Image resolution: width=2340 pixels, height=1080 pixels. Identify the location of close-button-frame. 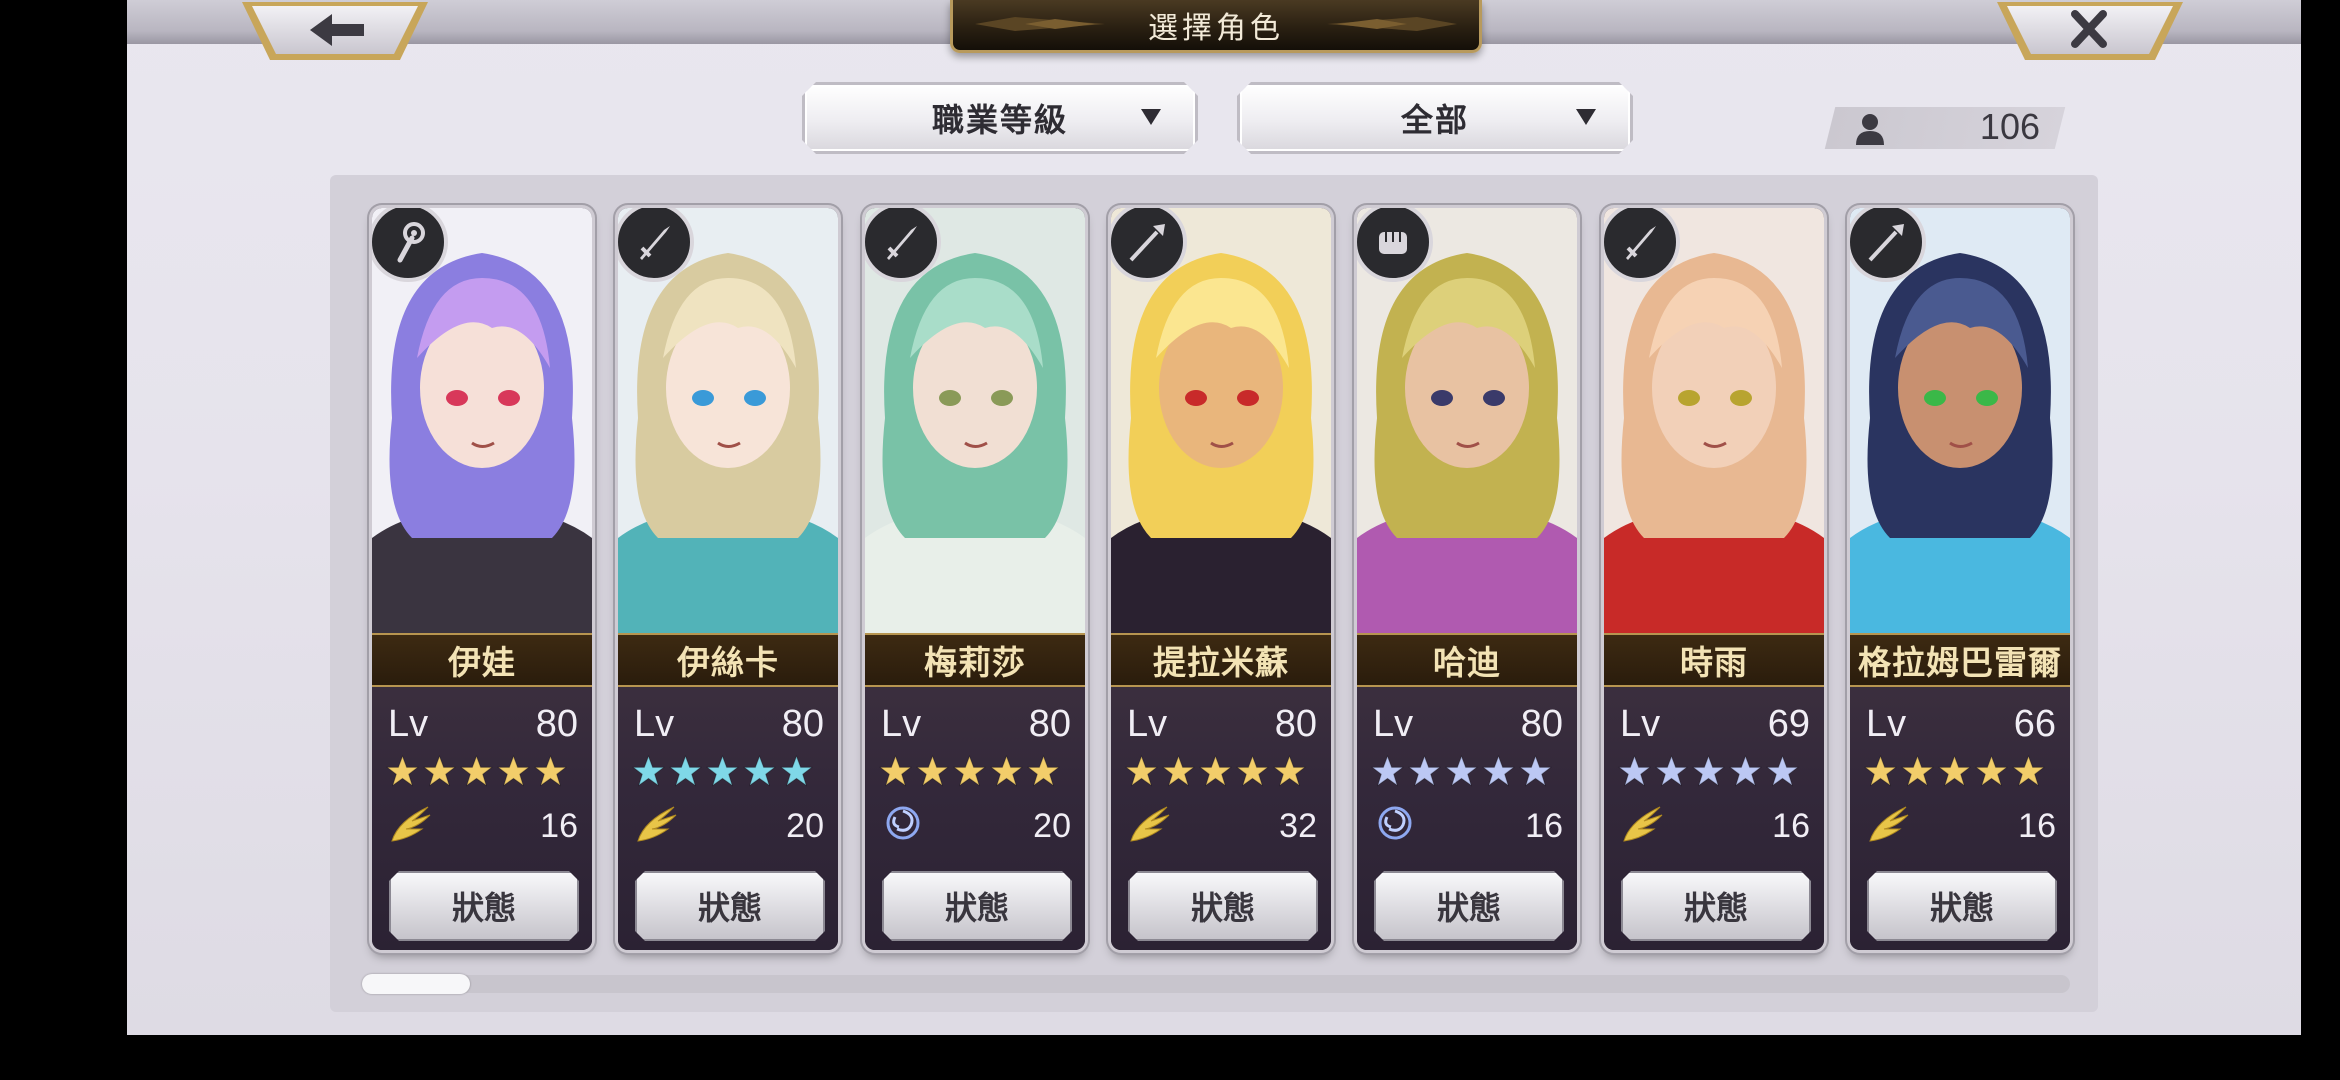
(2090, 31).